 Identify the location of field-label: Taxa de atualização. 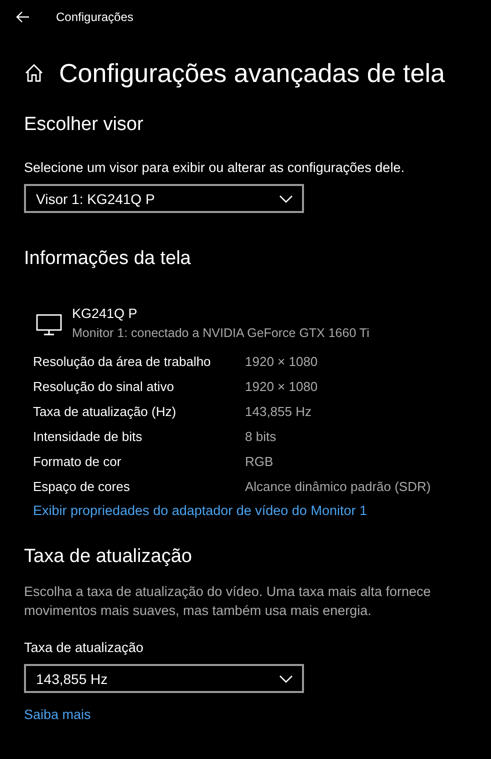
(84, 647).